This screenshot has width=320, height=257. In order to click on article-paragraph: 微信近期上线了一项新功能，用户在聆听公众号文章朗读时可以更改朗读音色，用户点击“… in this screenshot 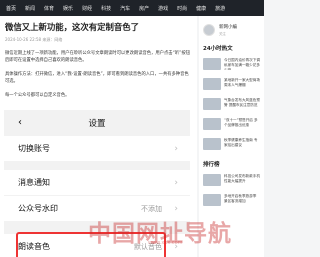, I will do `click(97, 57)`.